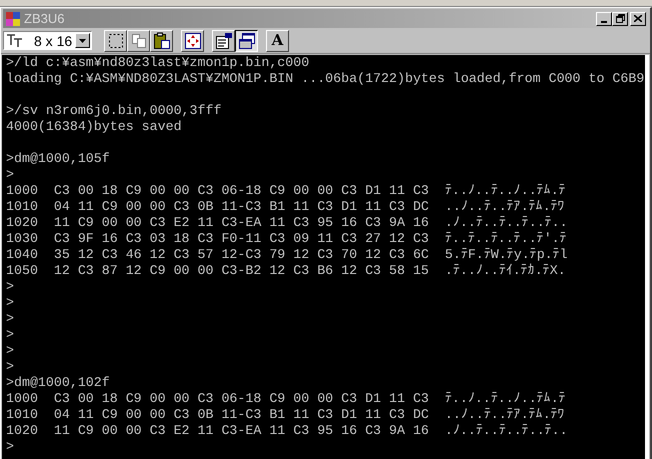  I want to click on font-button: A, so click(277, 41).